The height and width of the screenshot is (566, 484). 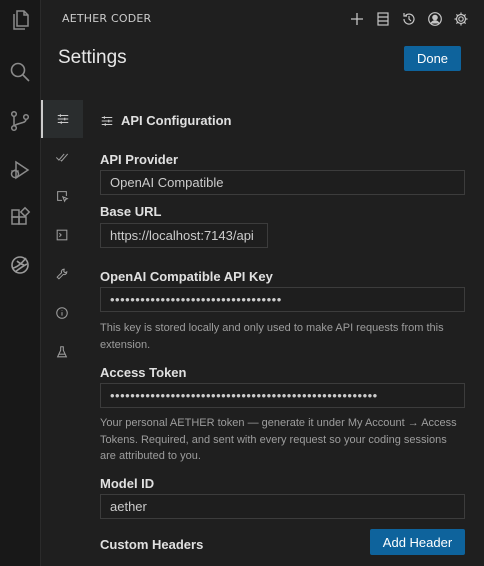 What do you see at coordinates (435, 19) in the screenshot?
I see `account-icon` at bounding box center [435, 19].